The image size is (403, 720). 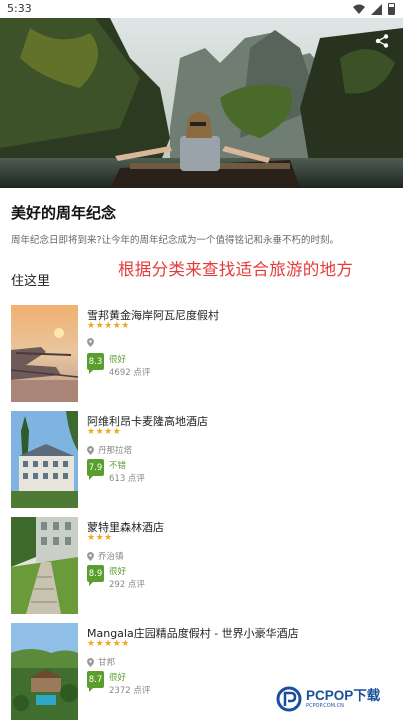 I want to click on status-bar: 5:33, so click(x=201, y=9).